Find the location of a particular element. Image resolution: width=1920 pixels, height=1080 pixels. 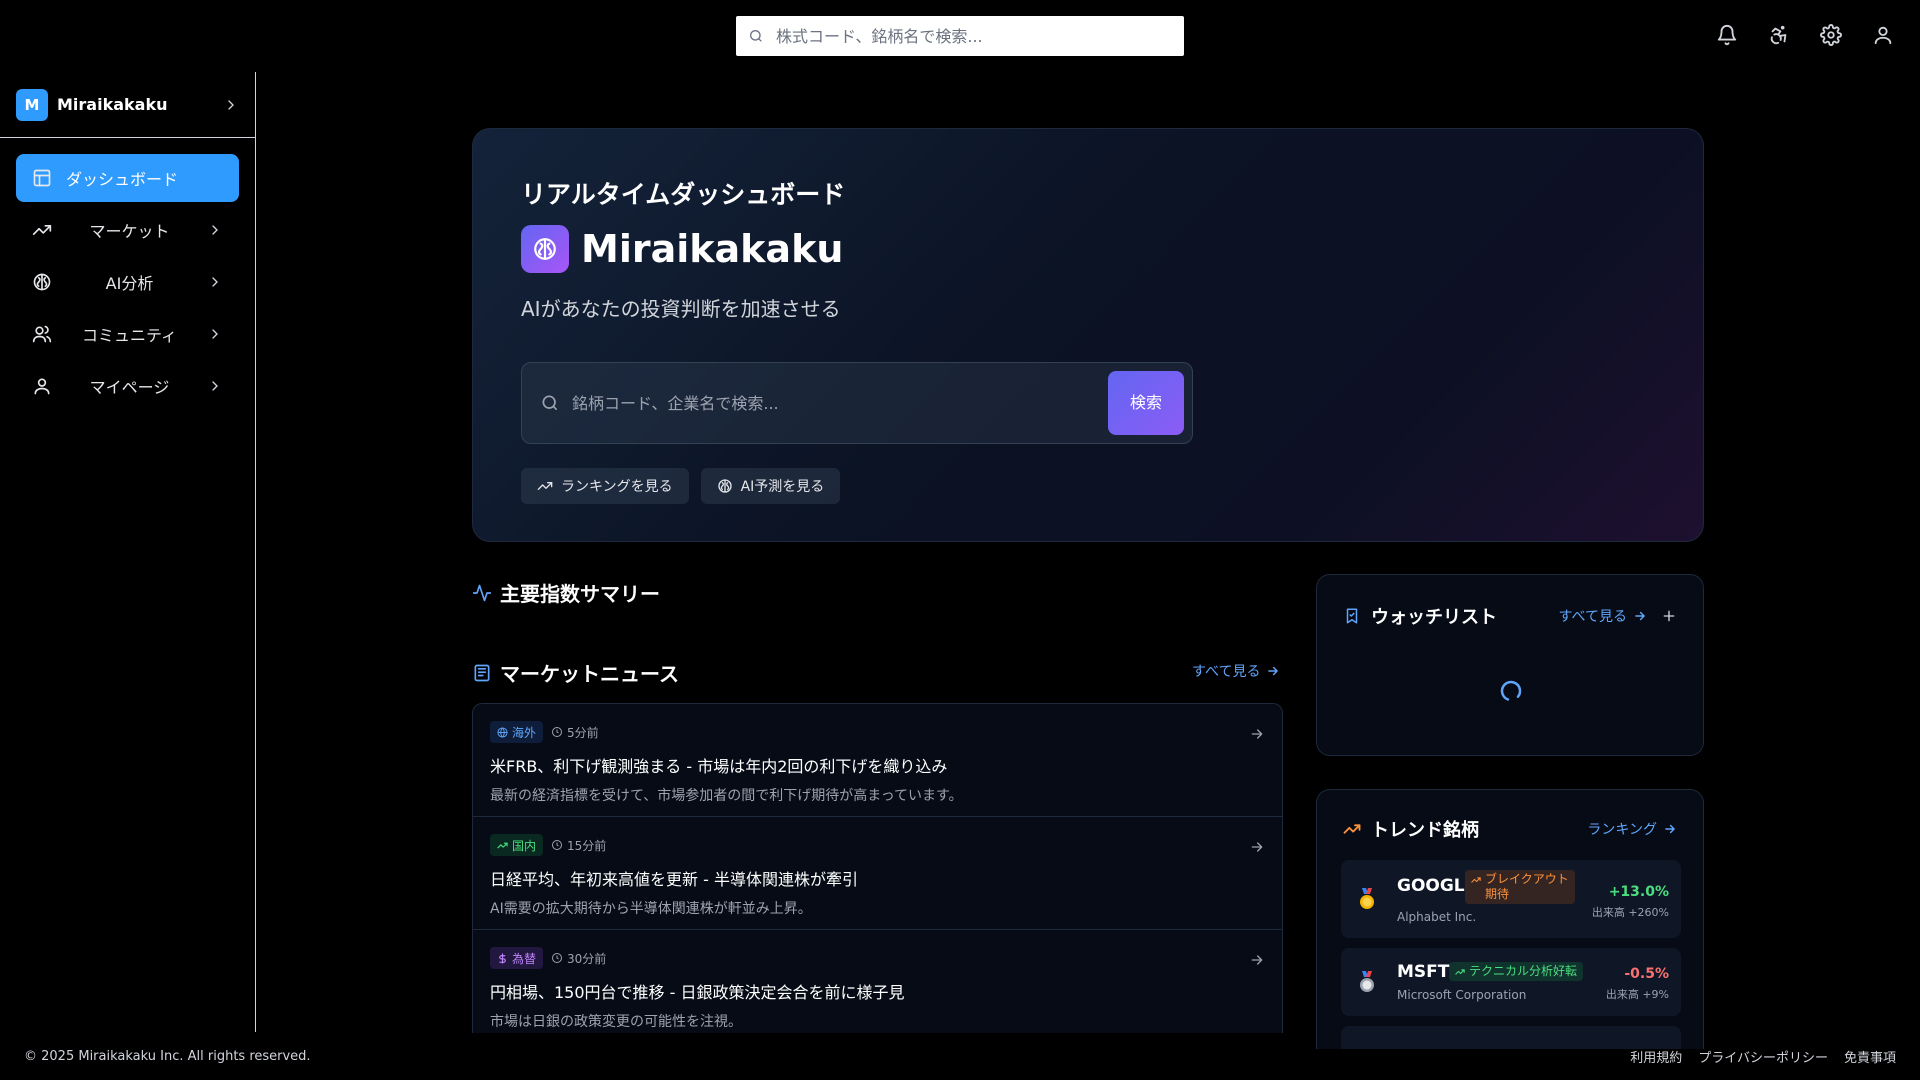

hero-title: Miraikakaku is located at coordinates (712, 249).